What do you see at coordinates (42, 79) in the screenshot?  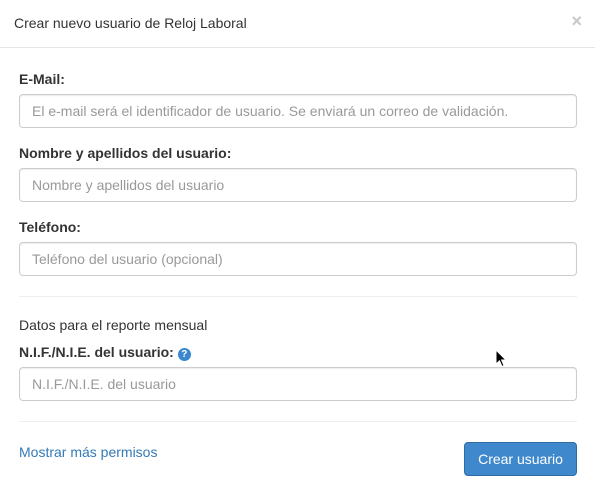 I see `email-label: E-Mail:` at bounding box center [42, 79].